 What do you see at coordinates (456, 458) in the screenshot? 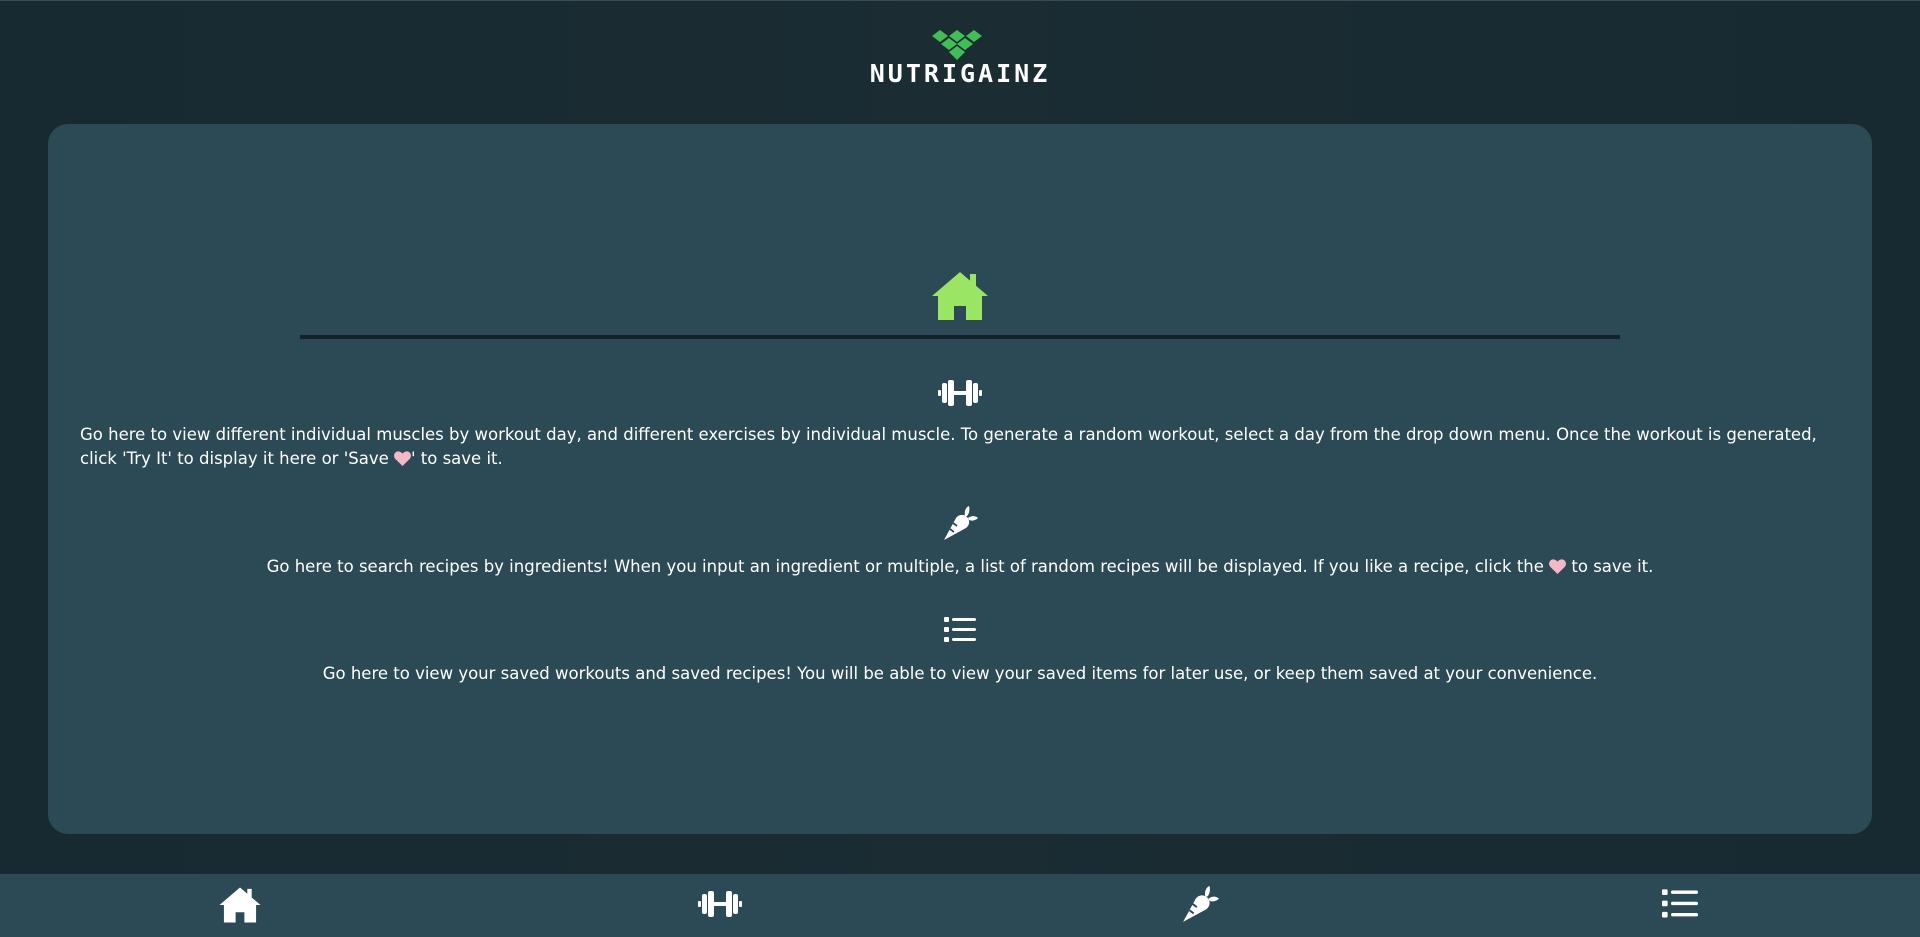
I see `workouts-text-part2: ' to save it.` at bounding box center [456, 458].